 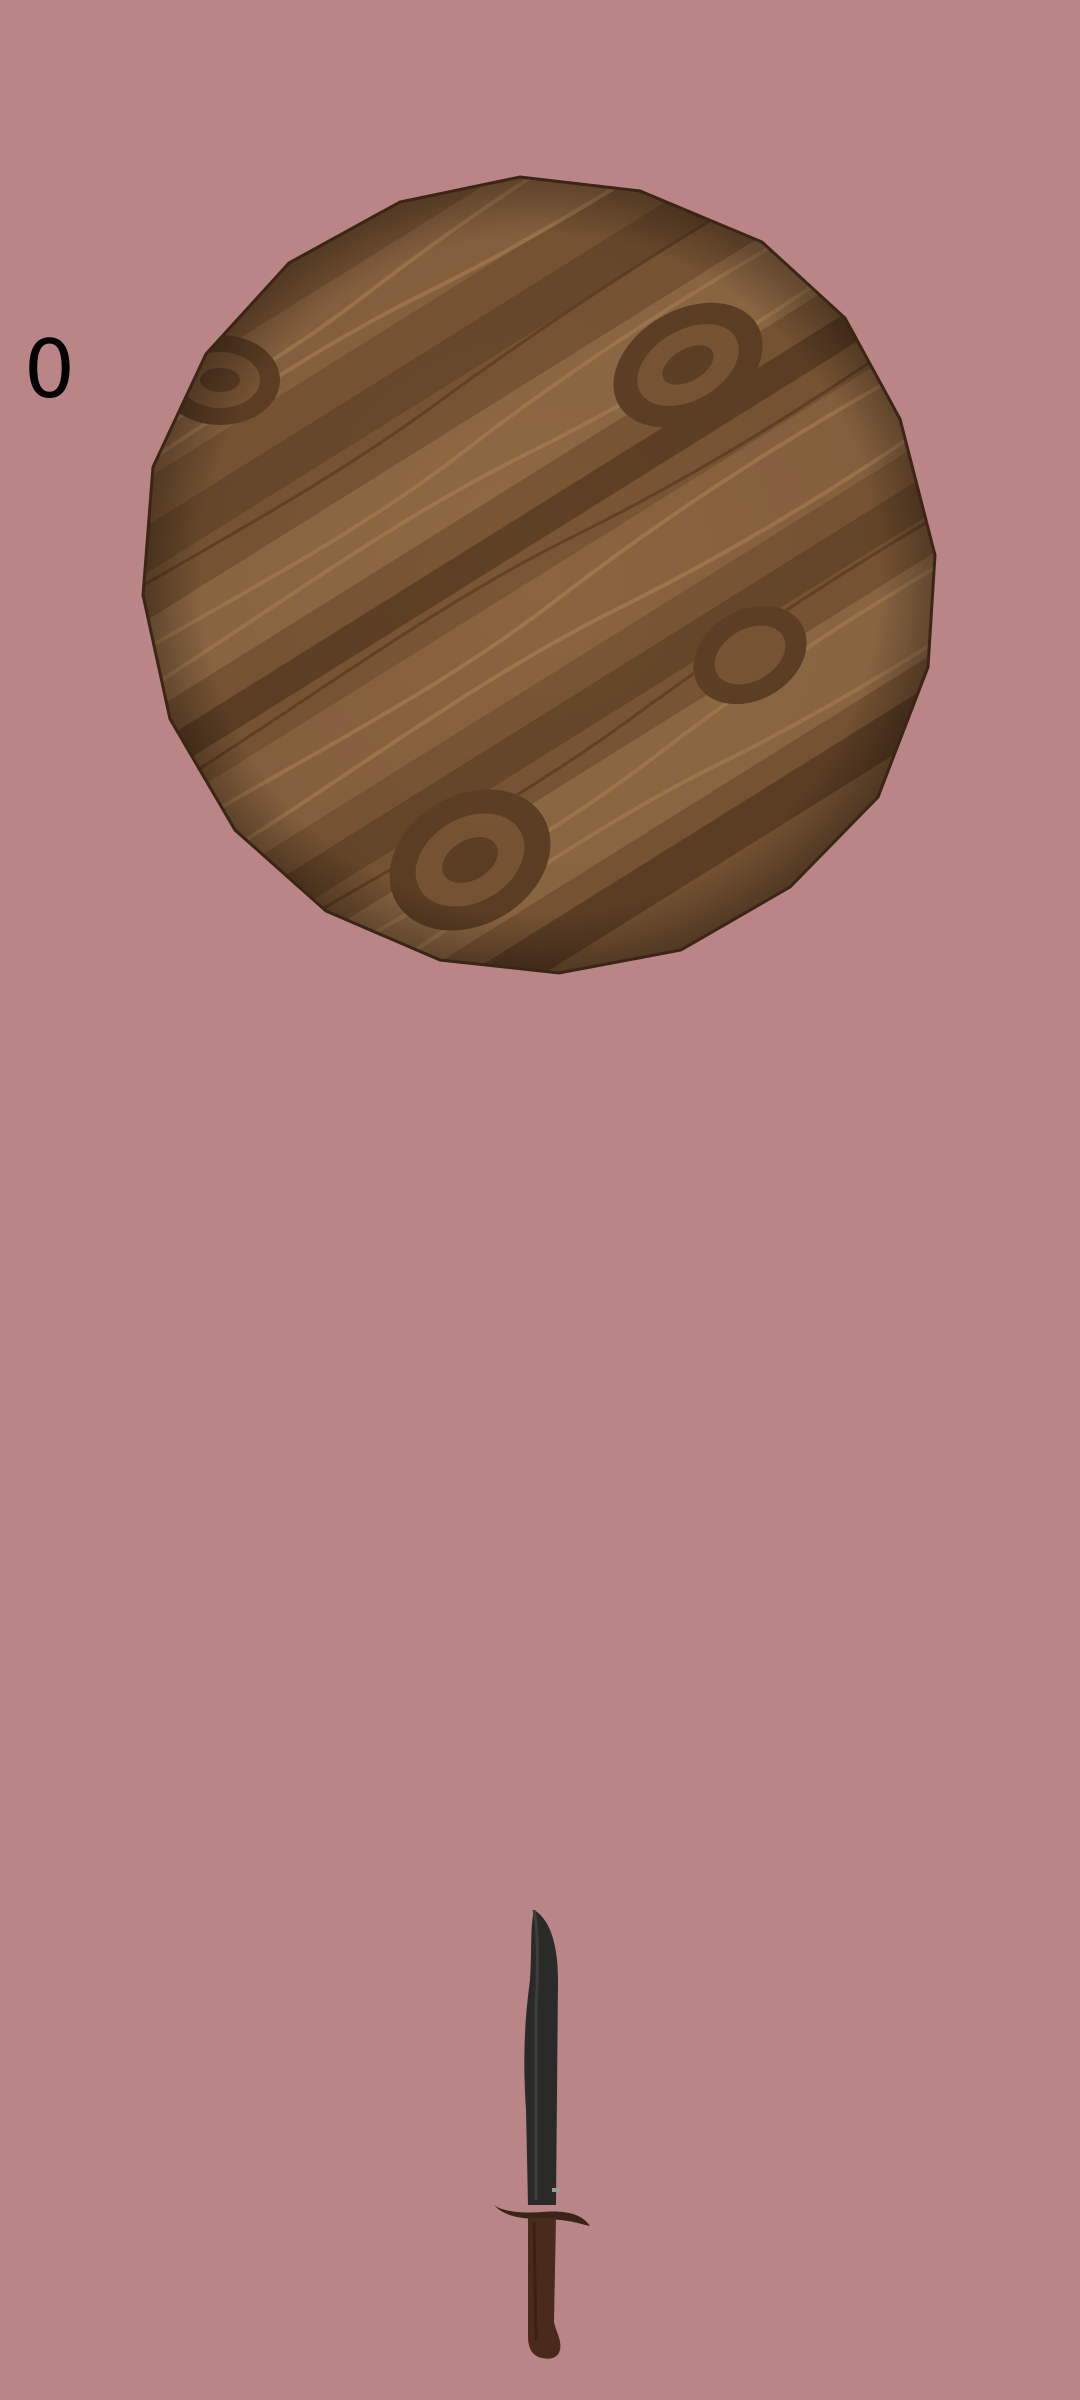 What do you see at coordinates (541, 2057) in the screenshot?
I see `knife-blade` at bounding box center [541, 2057].